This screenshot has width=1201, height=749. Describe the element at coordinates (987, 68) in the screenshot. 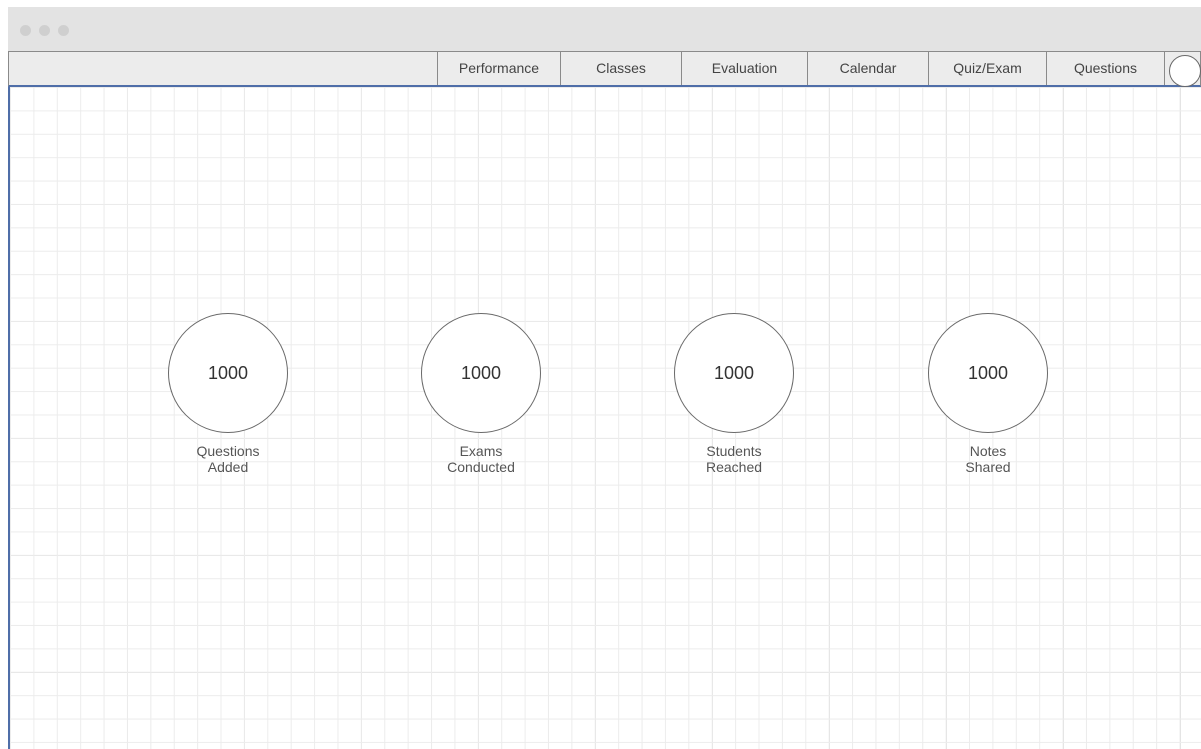

I see `nav-quiz-exam: Quiz/Exam` at that location.